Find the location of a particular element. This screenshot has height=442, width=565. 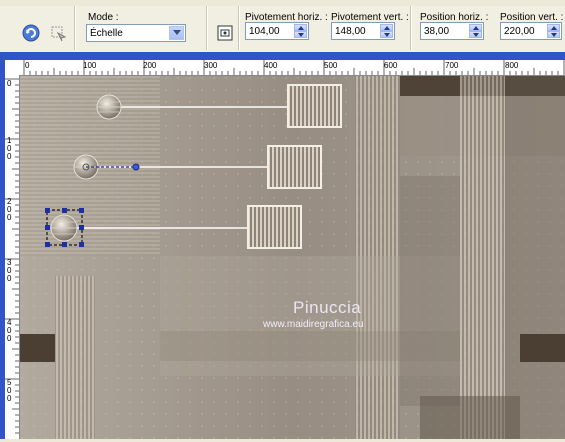

reset-icon is located at coordinates (31, 33).